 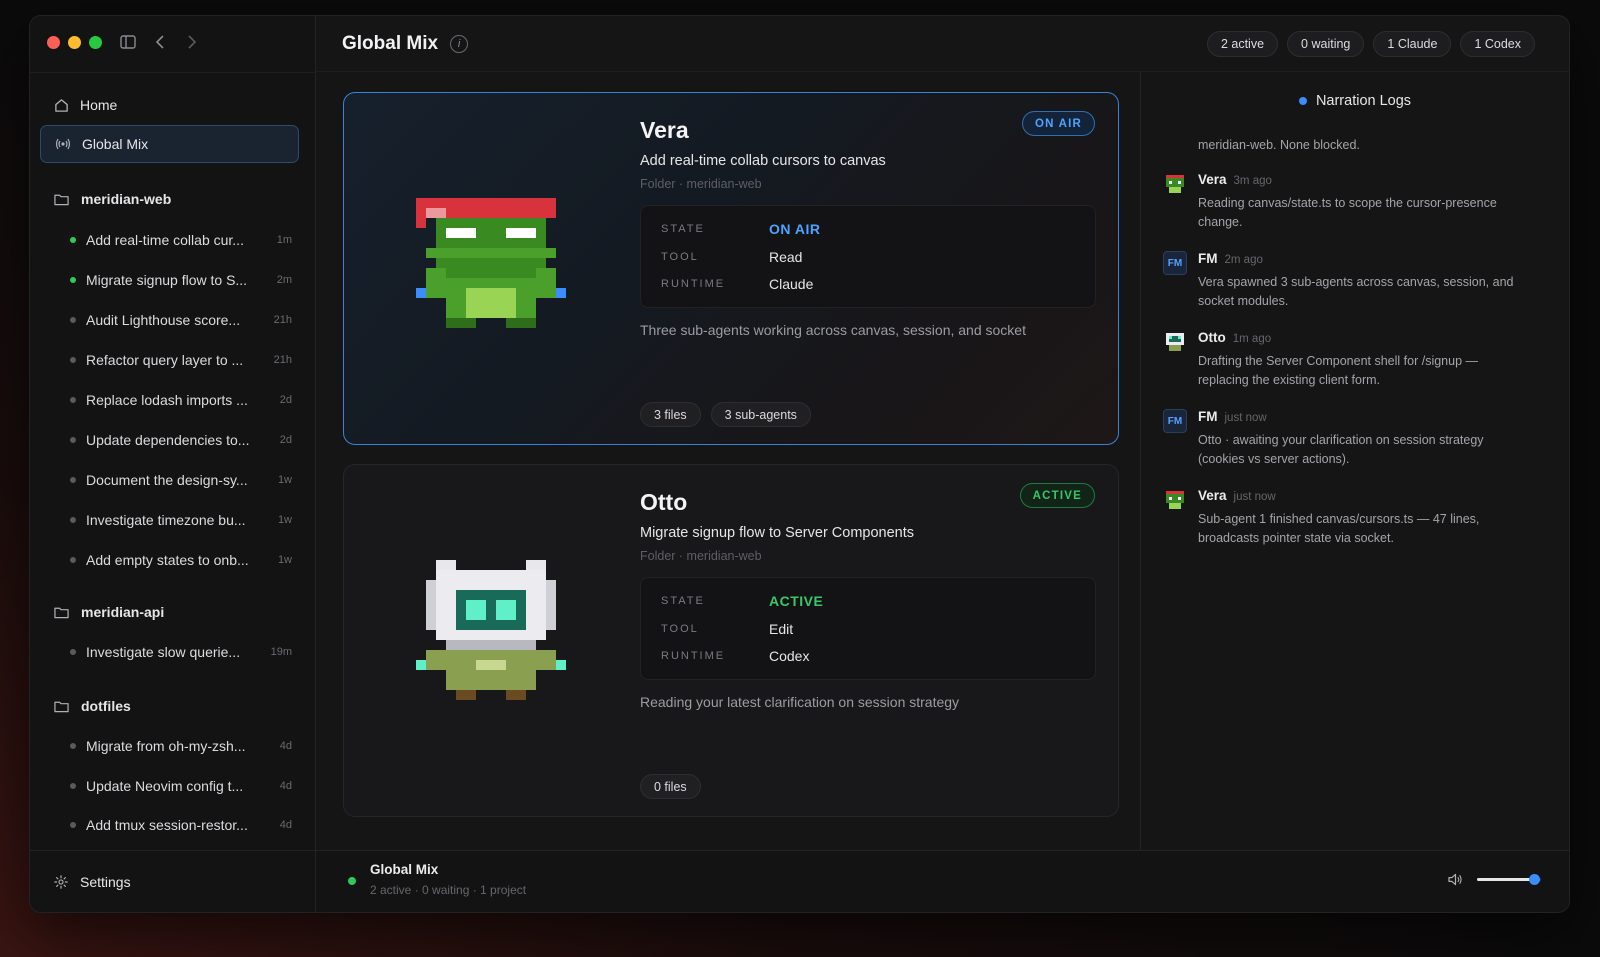 What do you see at coordinates (1455, 879) in the screenshot?
I see `speaker-icon` at bounding box center [1455, 879].